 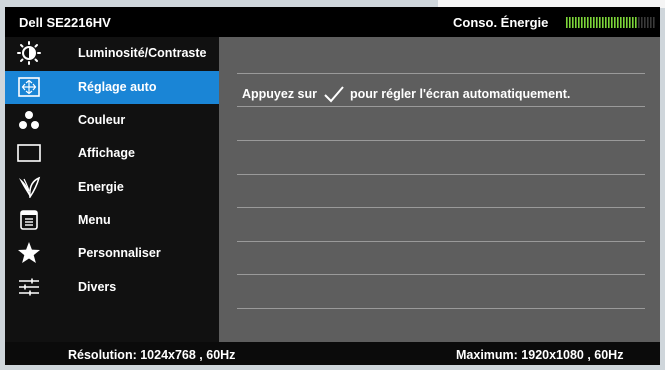 I want to click on instruction-text-before: Appuyez sur, so click(x=280, y=94).